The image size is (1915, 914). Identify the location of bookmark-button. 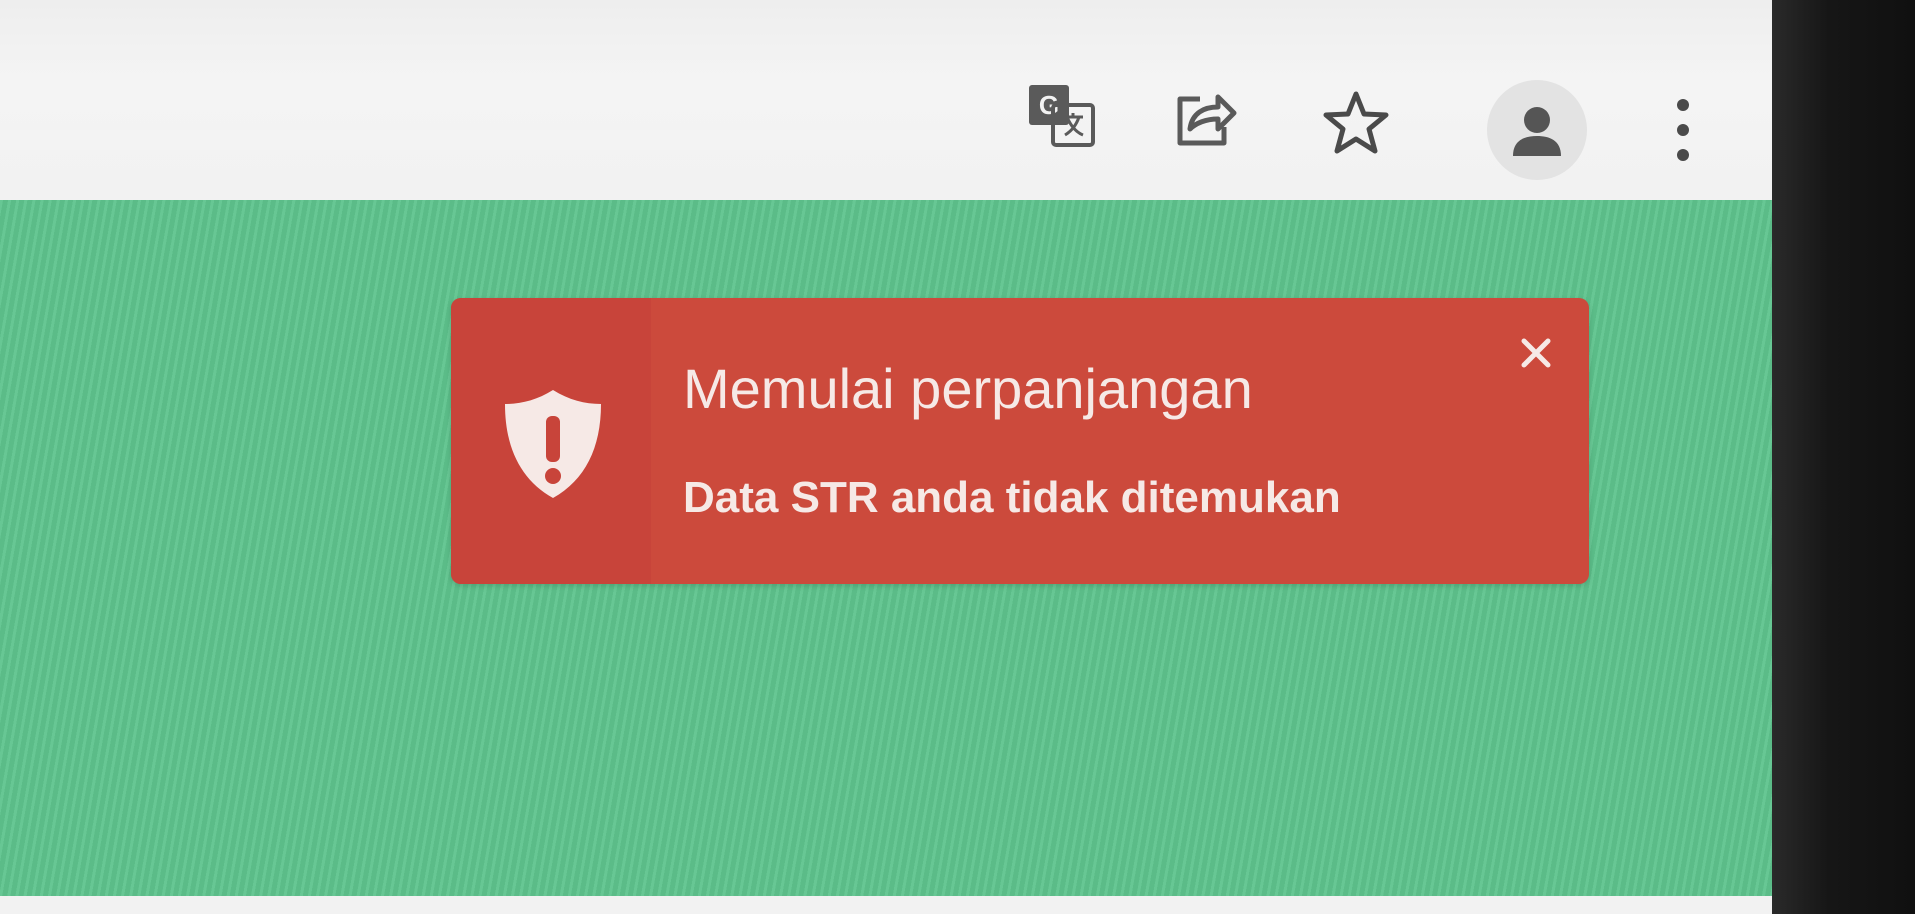
(1356, 123).